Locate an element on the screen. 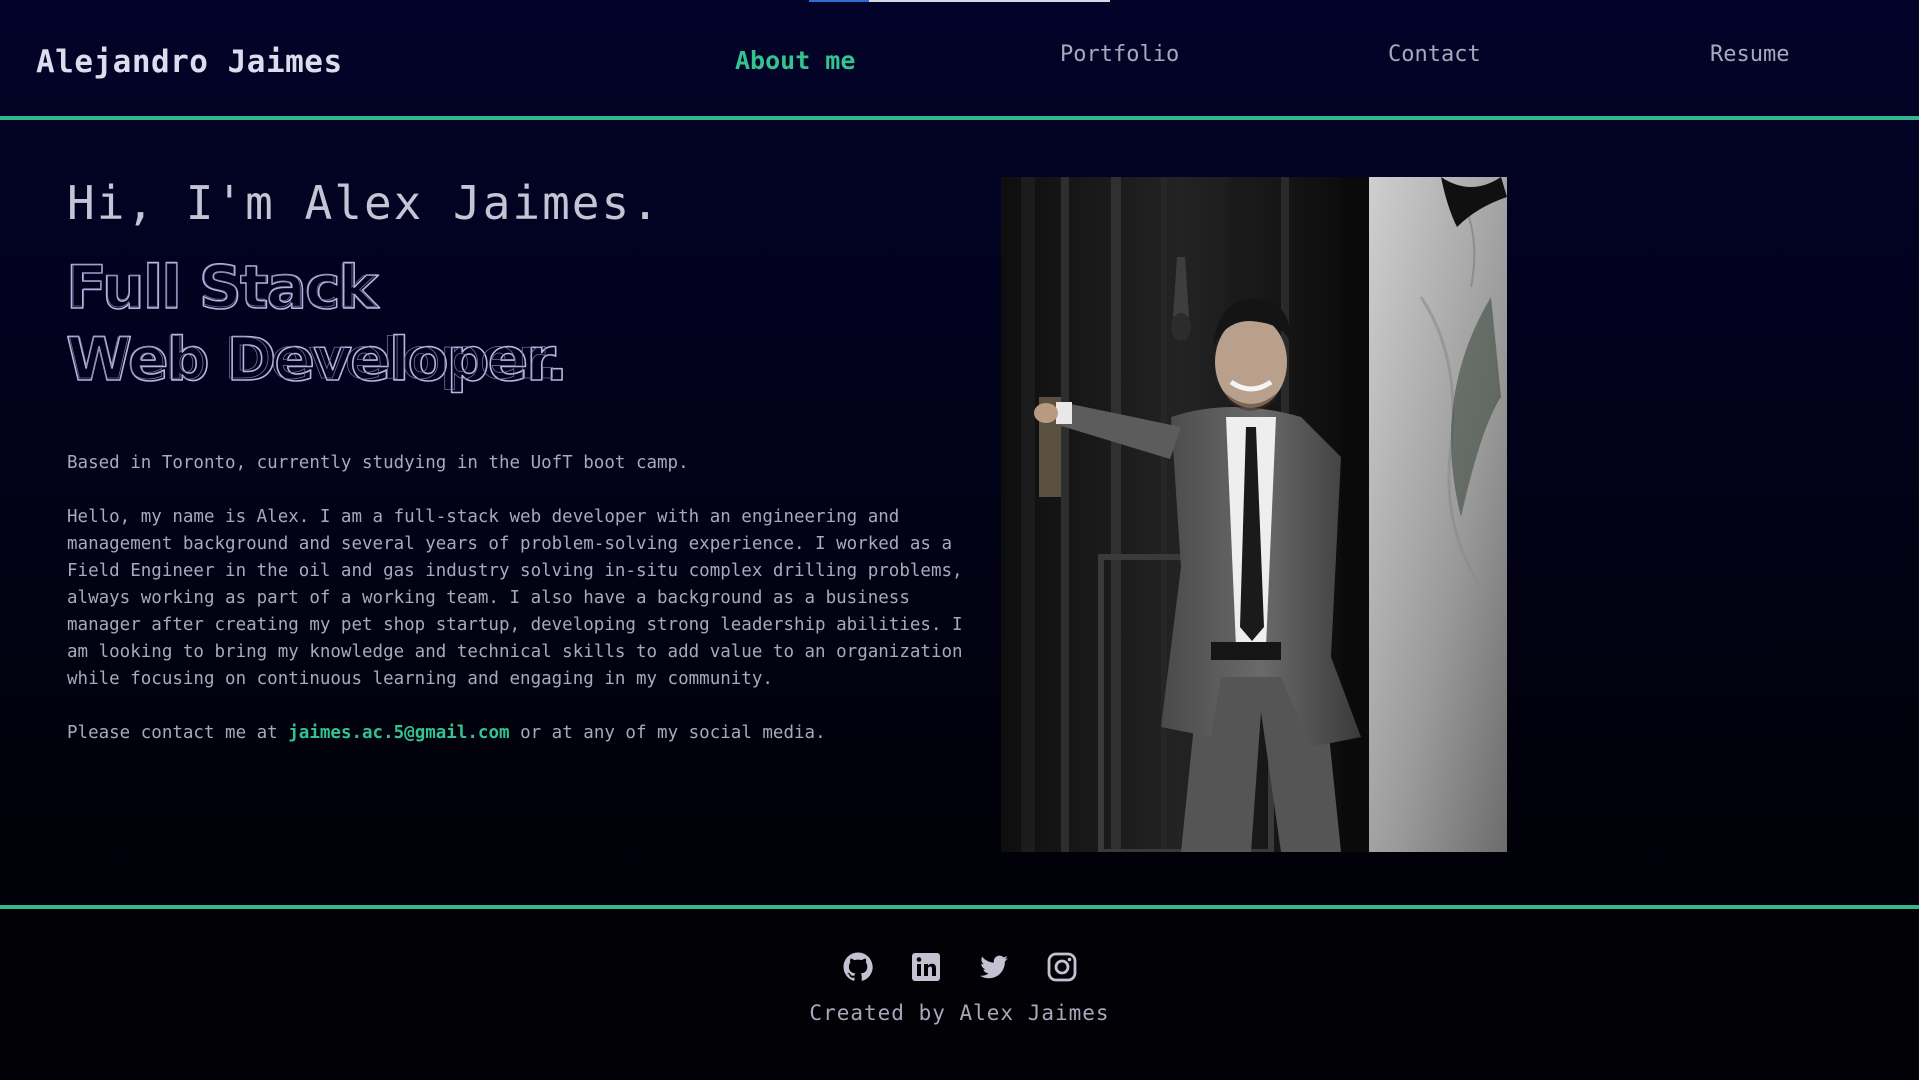 This screenshot has height=1080, width=1919. nav-portfolio: Portfolio is located at coordinates (1119, 54).